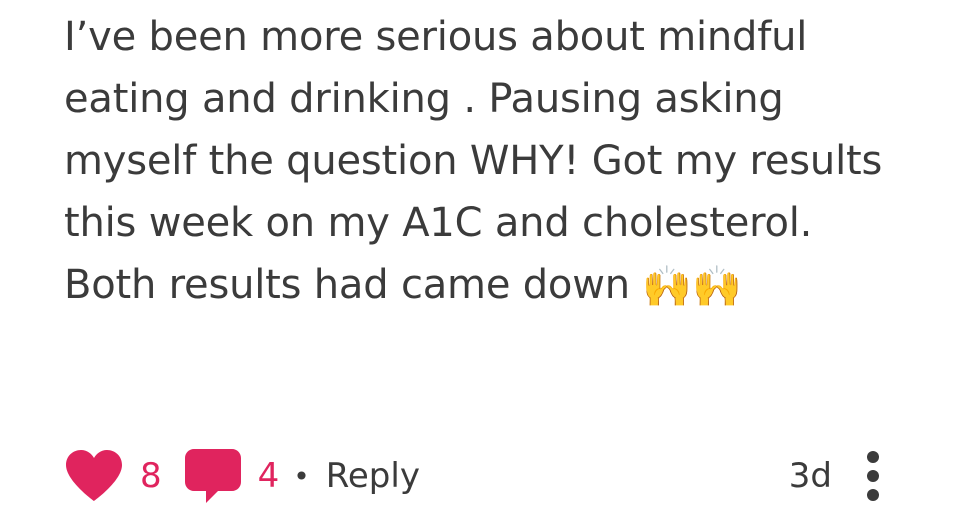  I want to click on reply-button: Reply, so click(373, 476).